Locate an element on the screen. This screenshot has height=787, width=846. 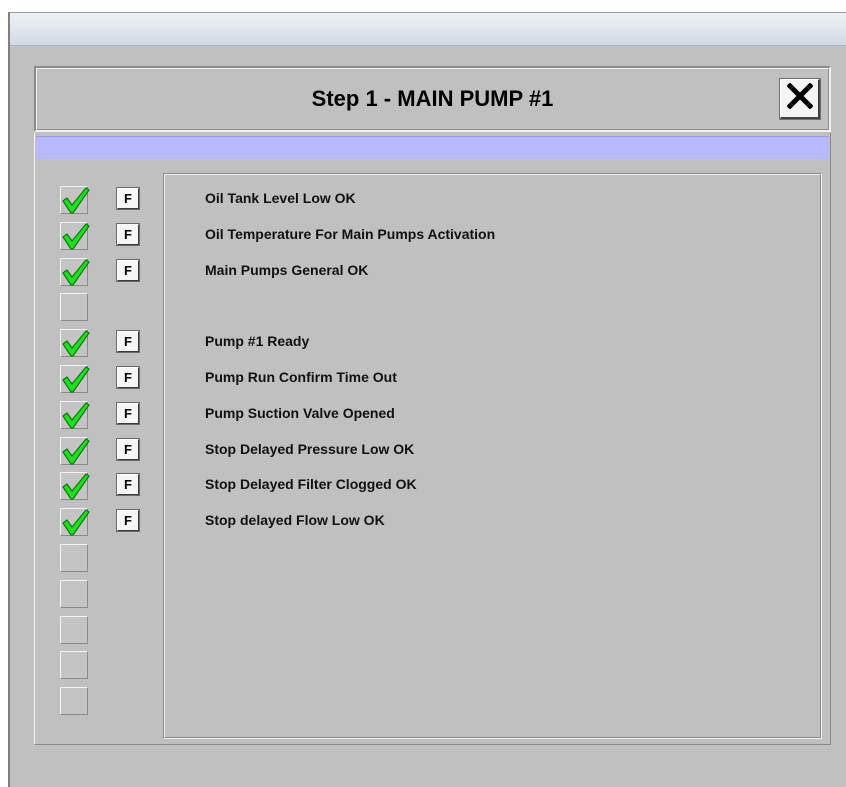
condition-row: F Stop Delayed Pressure Low OK is located at coordinates (425, 451).